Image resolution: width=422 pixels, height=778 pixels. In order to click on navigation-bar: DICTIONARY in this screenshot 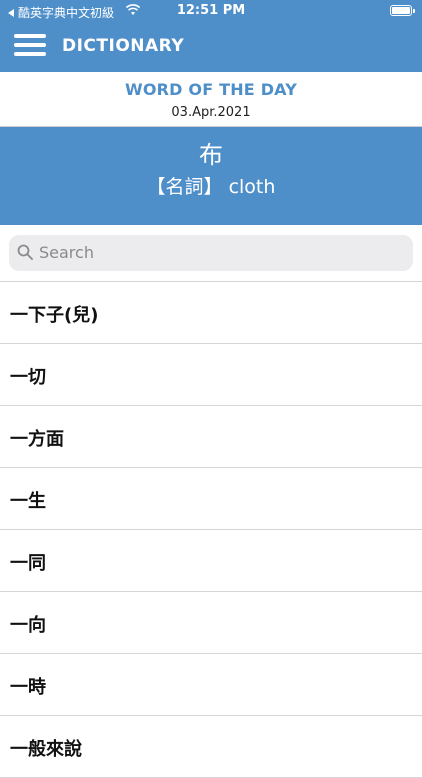, I will do `click(211, 47)`.